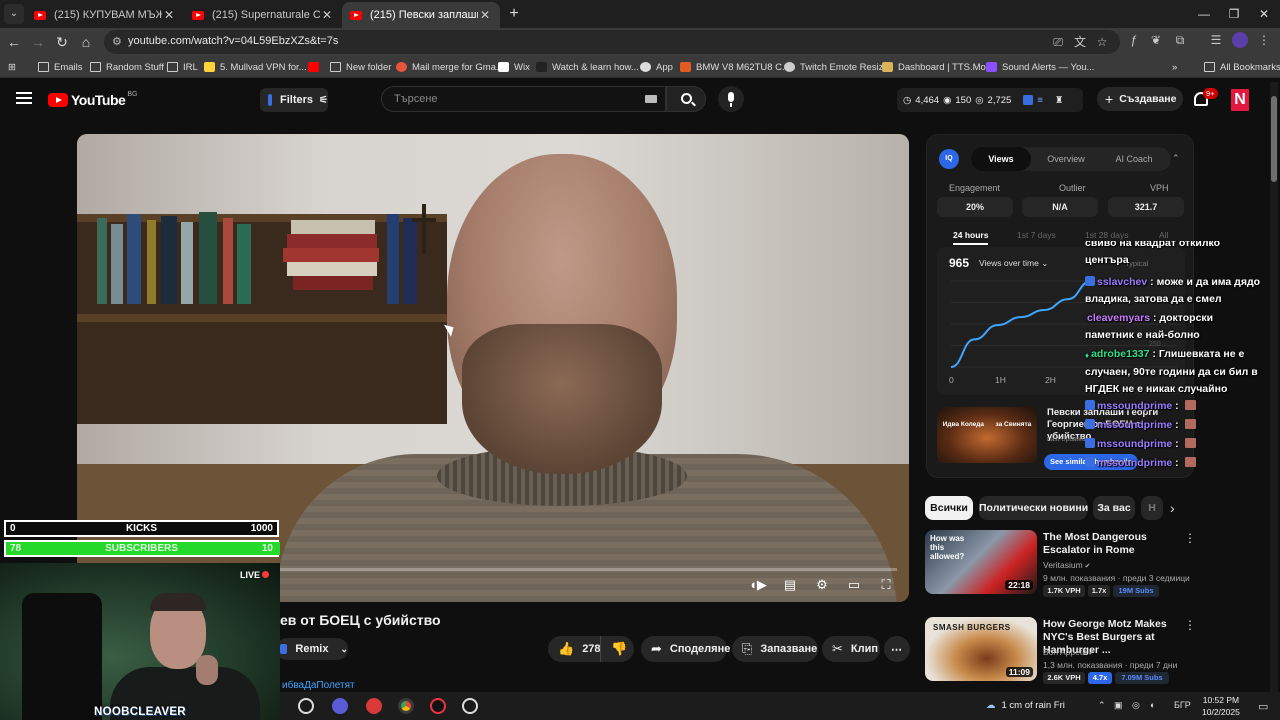 This screenshot has height=720, width=1280. Describe the element at coordinates (514, 67) in the screenshot. I see `bookmark-wix: Wix` at that location.